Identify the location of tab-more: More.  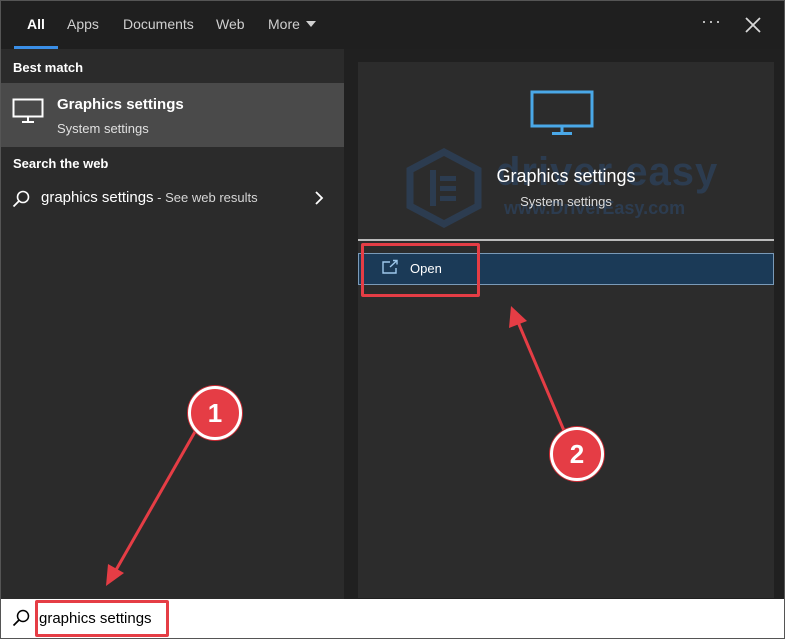
(292, 25).